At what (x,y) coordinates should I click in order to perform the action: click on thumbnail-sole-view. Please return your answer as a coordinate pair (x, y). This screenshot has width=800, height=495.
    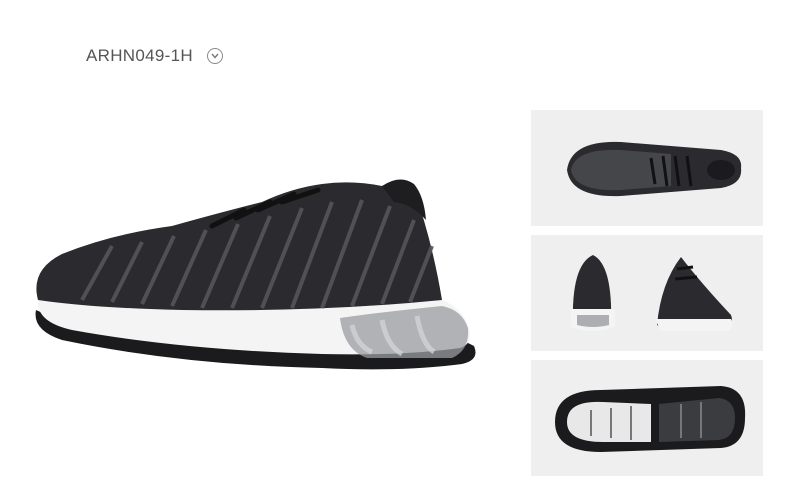
    Looking at the image, I should click on (647, 418).